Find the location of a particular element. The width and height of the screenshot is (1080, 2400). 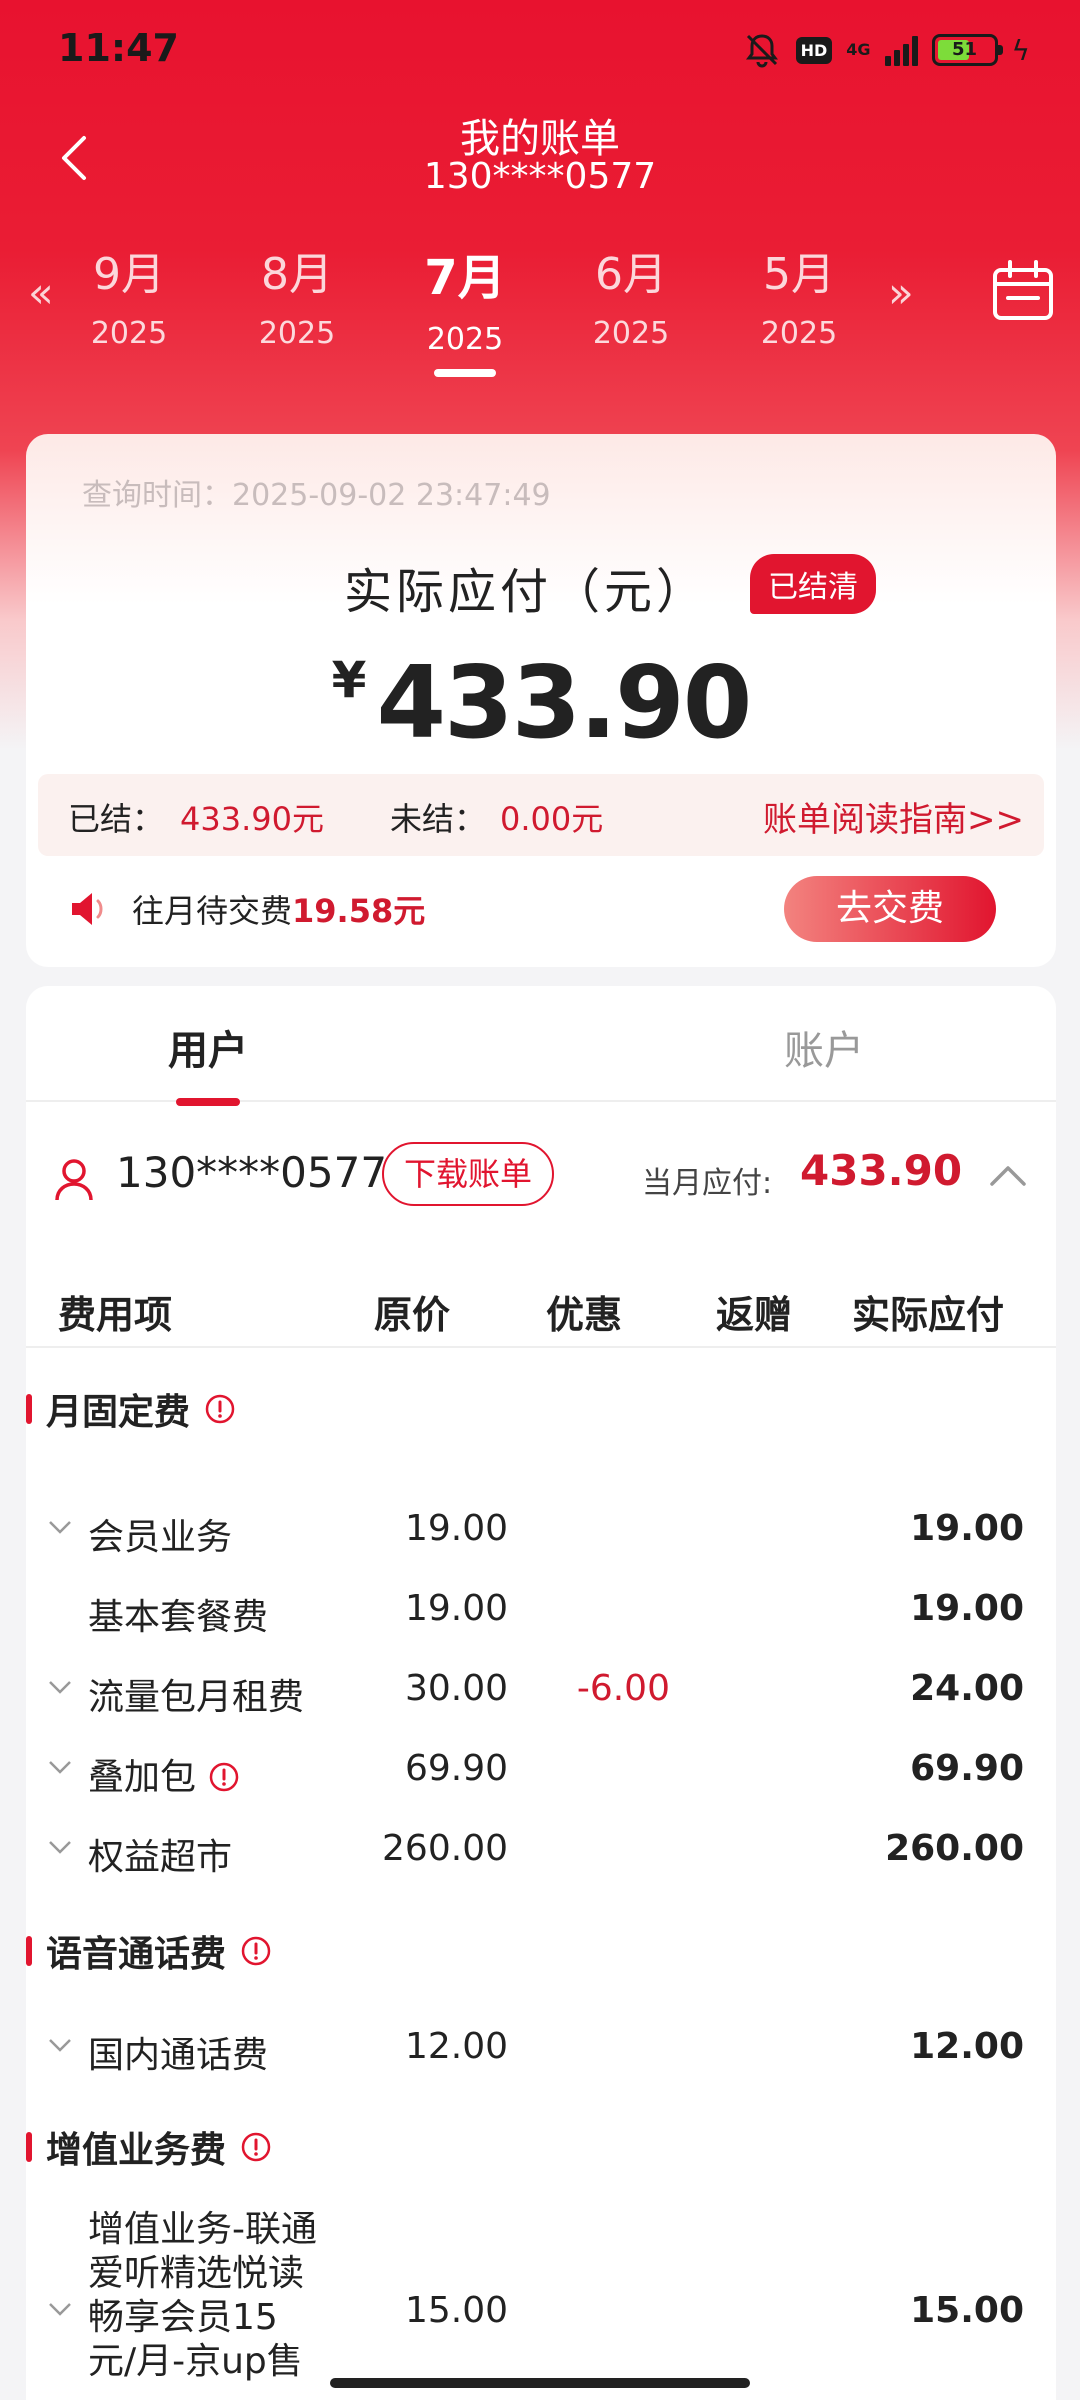

table-header: 费用项 原价 优惠 返赠 实际应付 is located at coordinates (541, 1305).